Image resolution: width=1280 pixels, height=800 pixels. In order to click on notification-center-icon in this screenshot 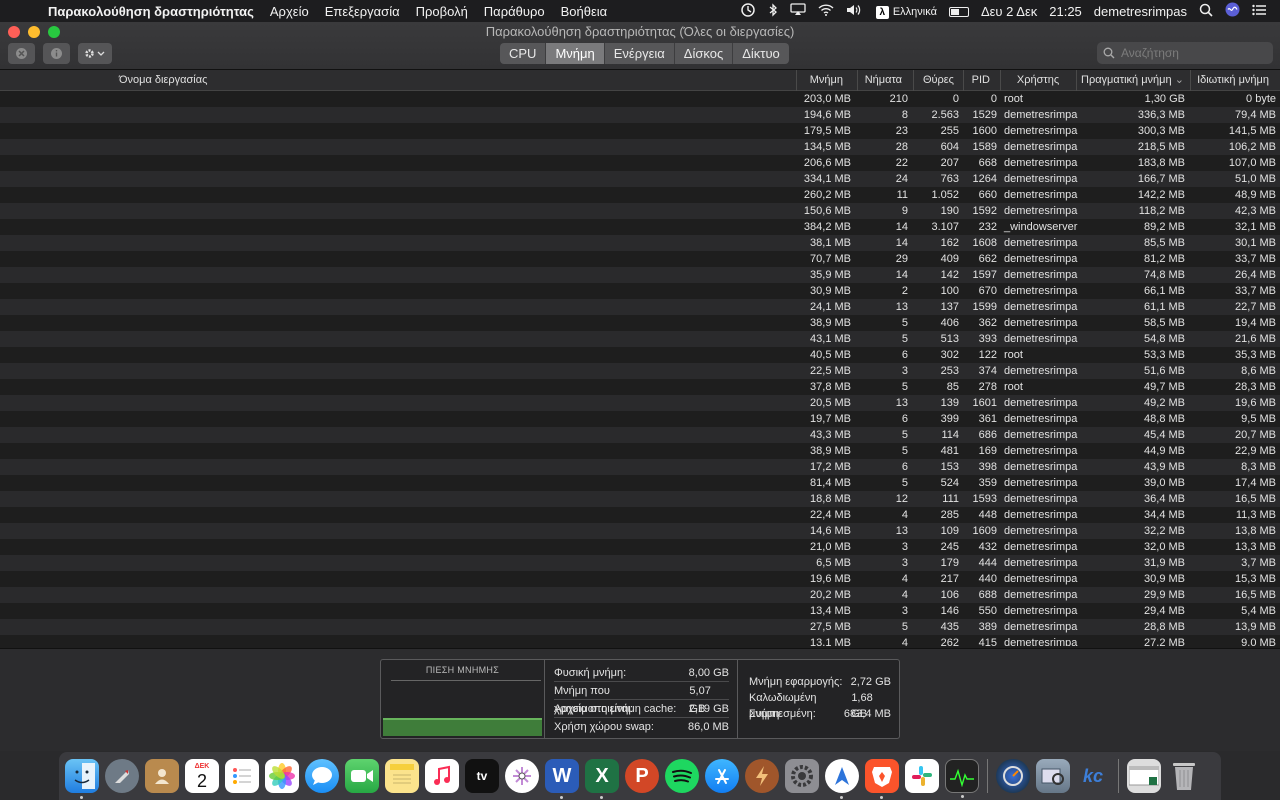, I will do `click(1259, 11)`.